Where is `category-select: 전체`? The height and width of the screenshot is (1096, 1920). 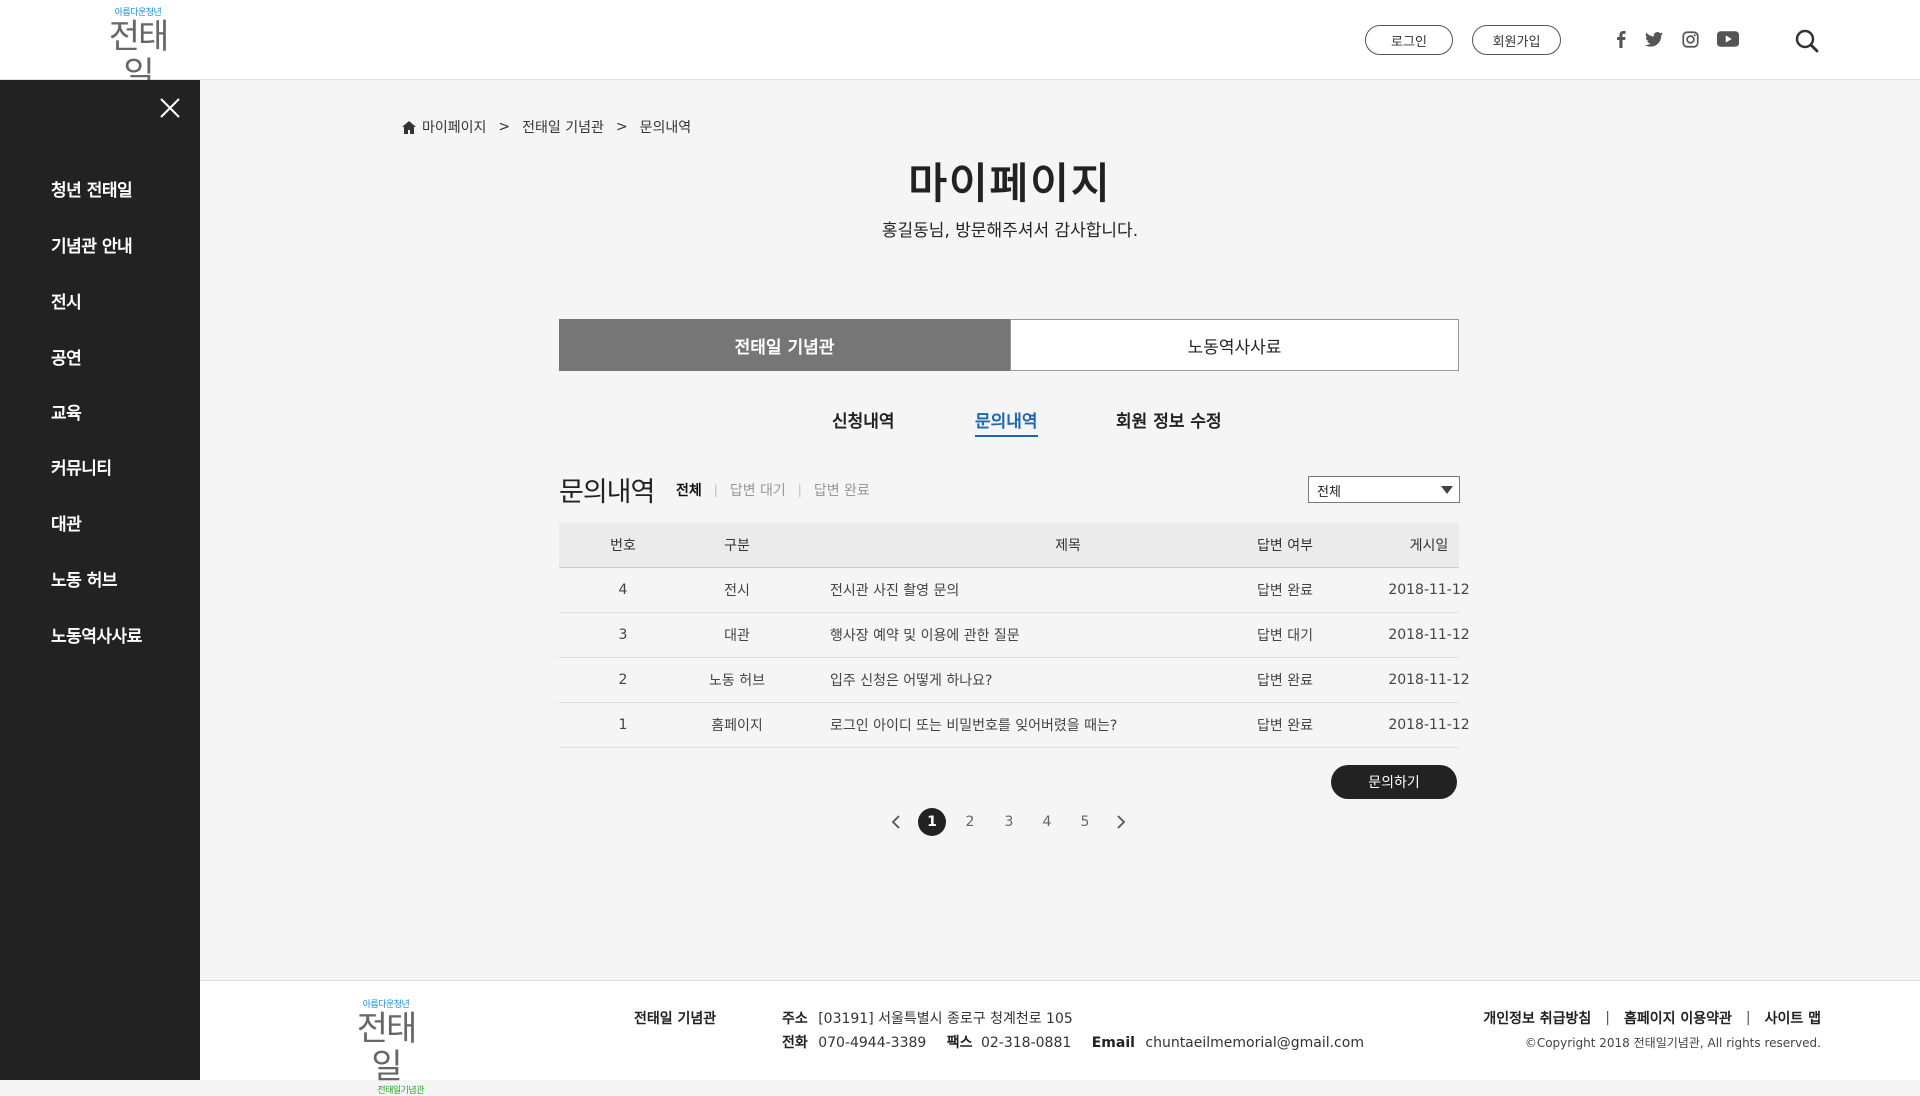 category-select: 전체 is located at coordinates (1384, 489).